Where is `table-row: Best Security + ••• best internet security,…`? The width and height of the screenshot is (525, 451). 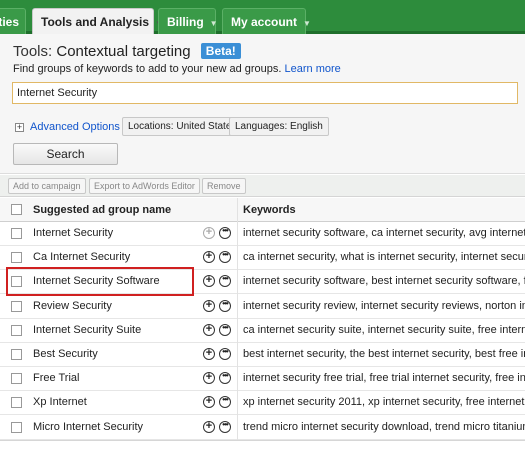 table-row: Best Security + ••• best internet security,… is located at coordinates (262, 355).